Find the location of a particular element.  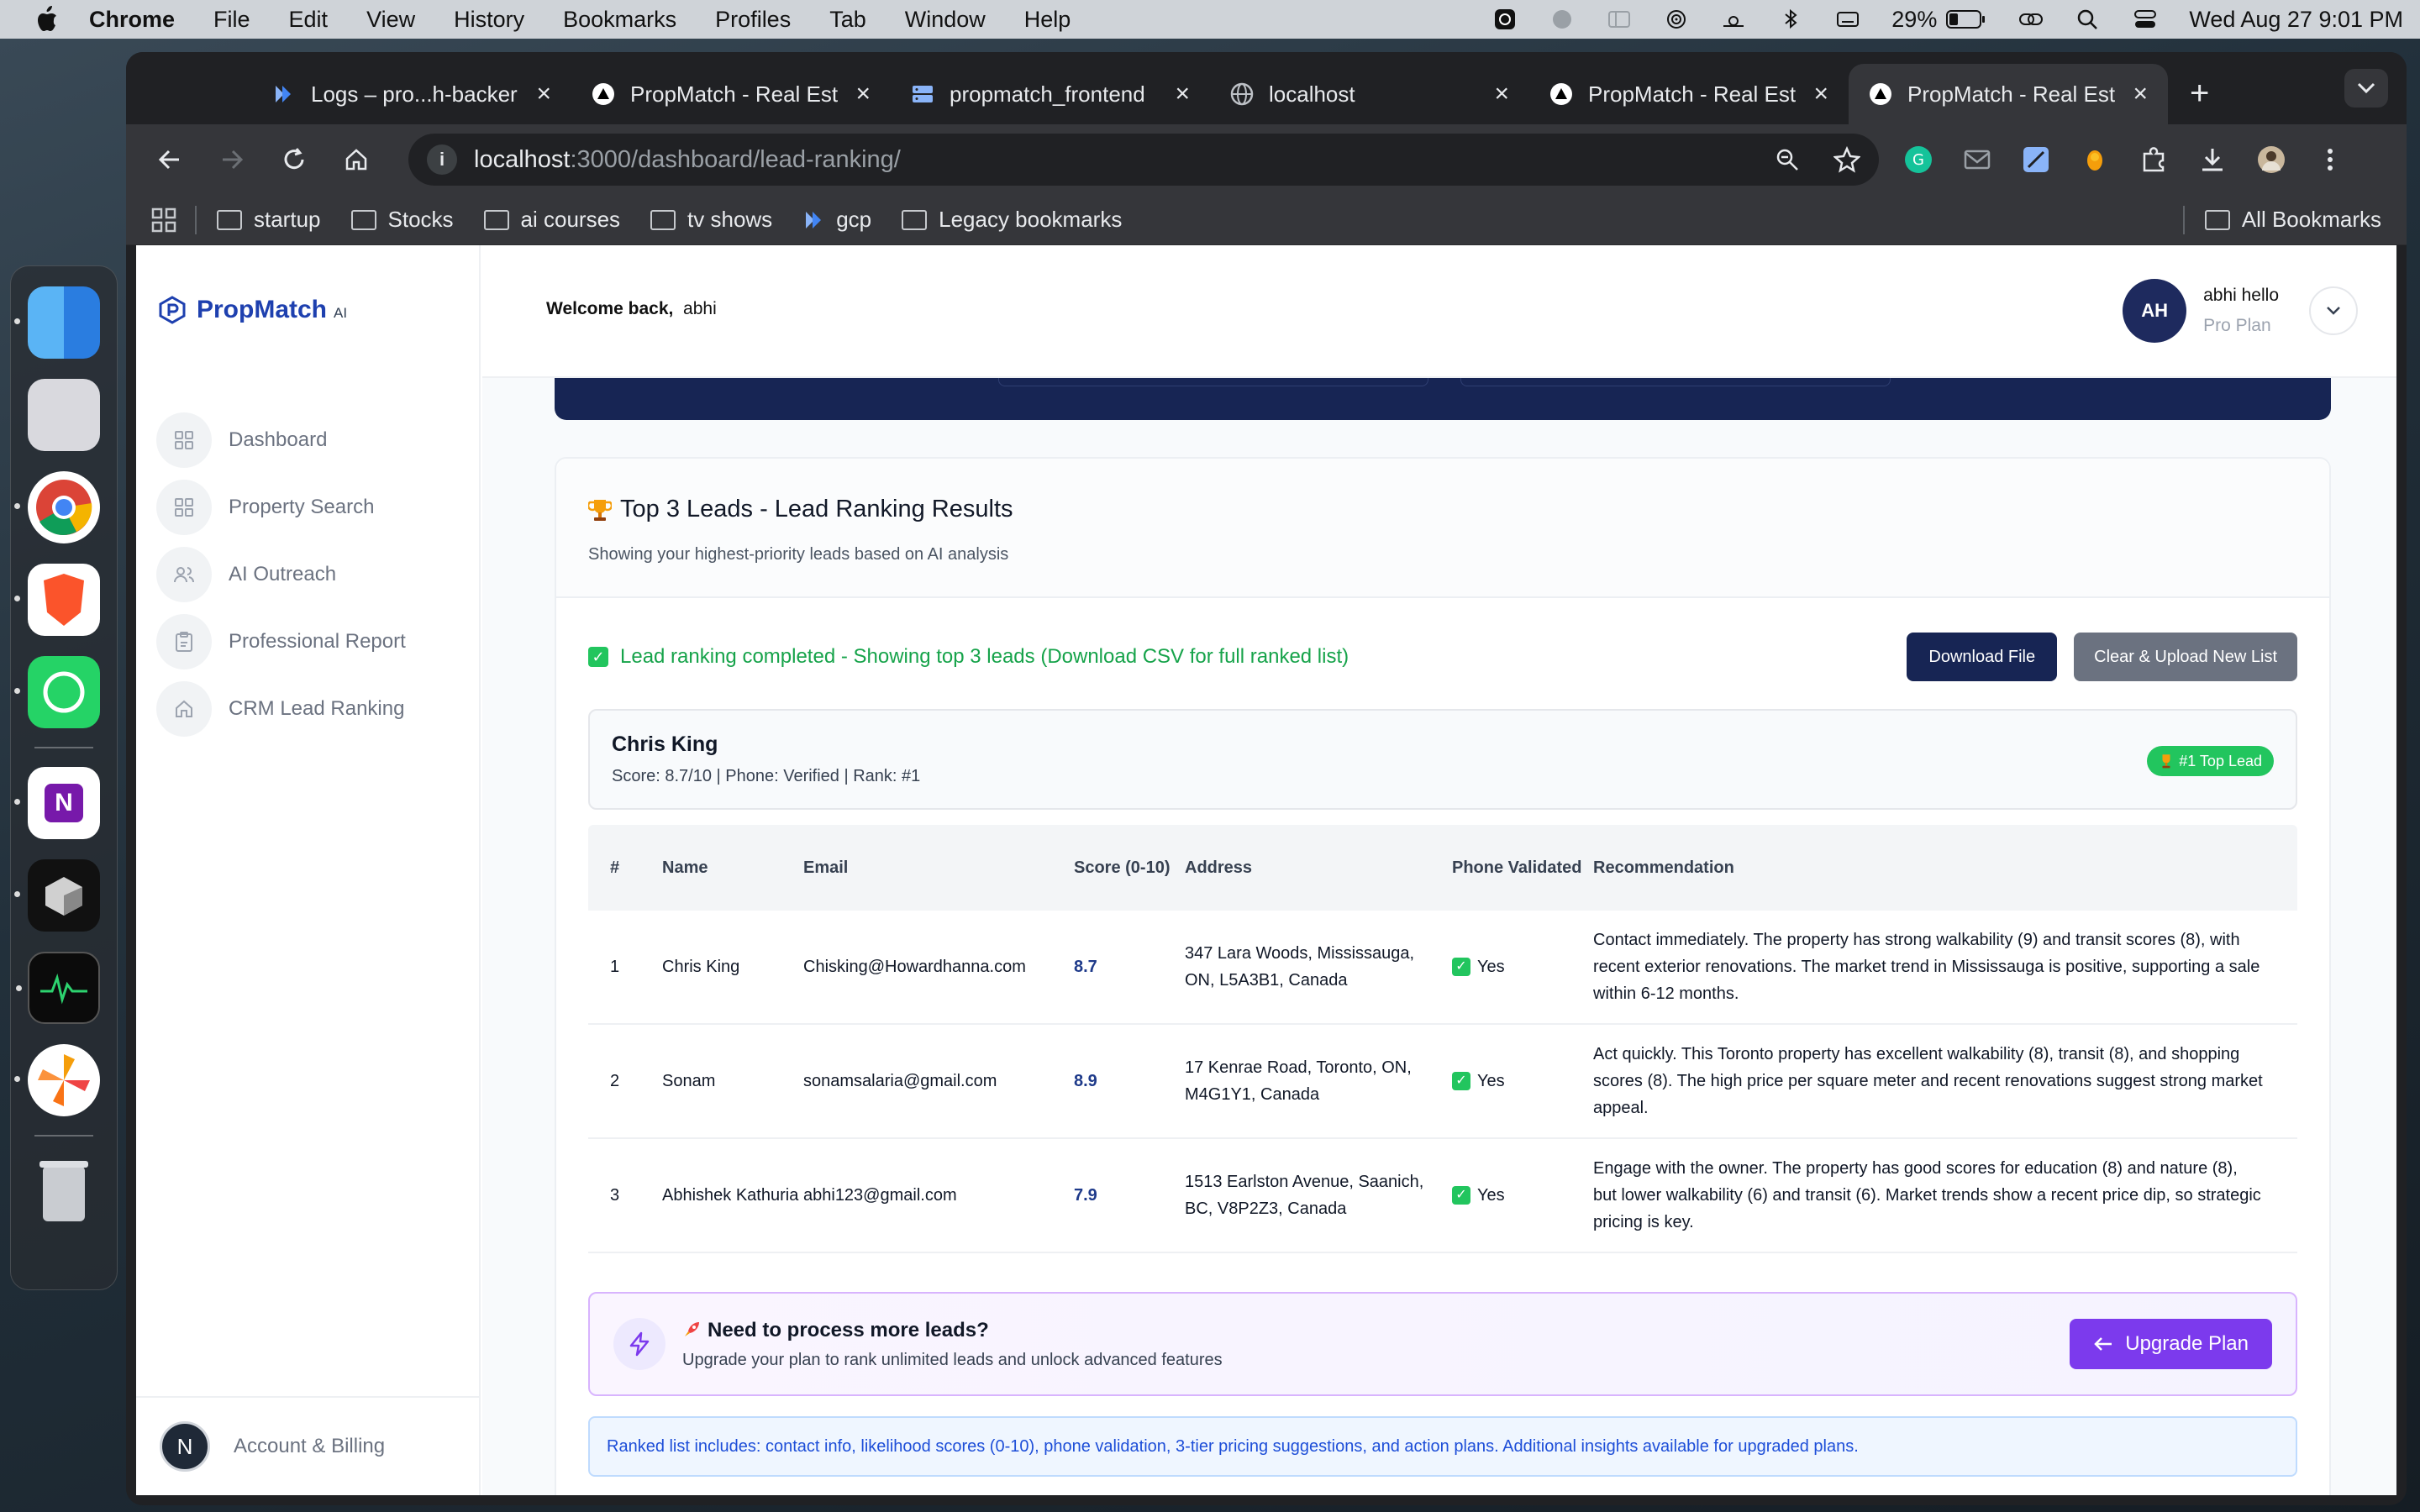

weather-icon is located at coordinates (1734, 19).